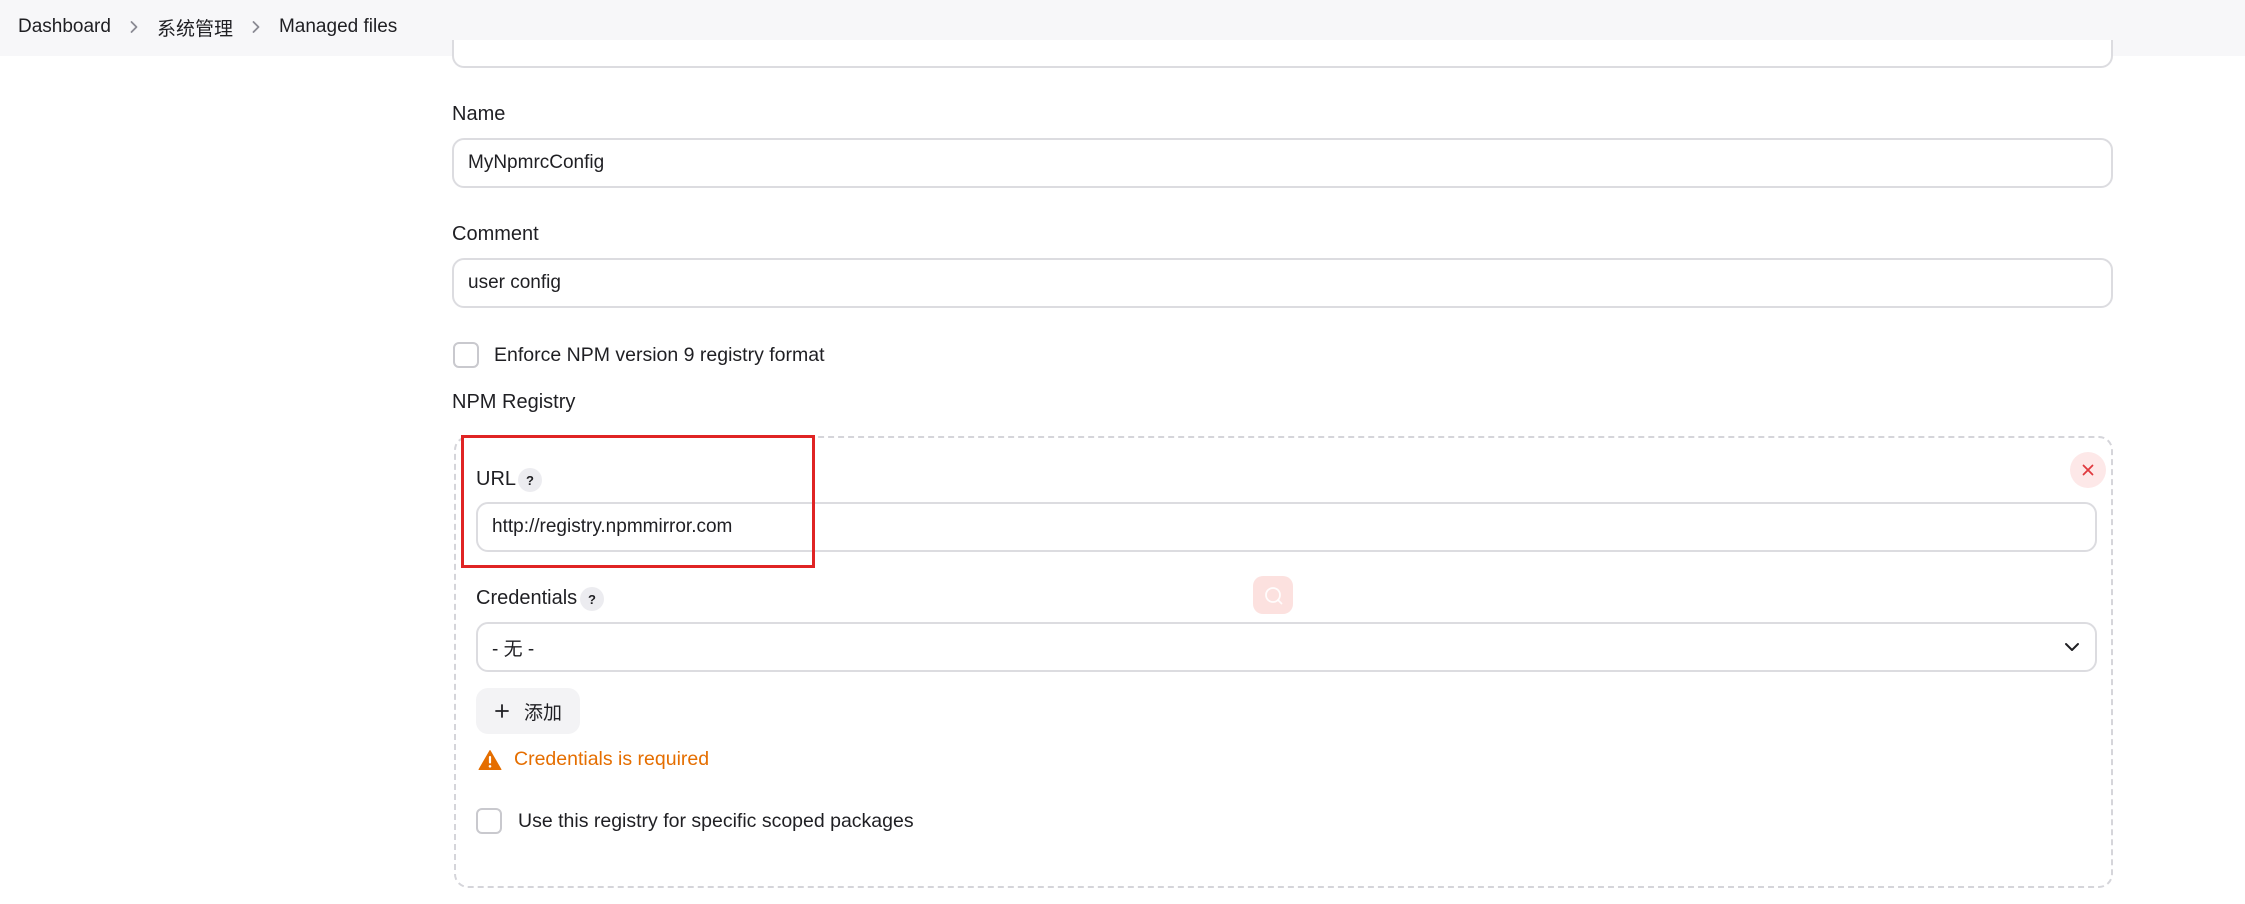 The width and height of the screenshot is (2245, 904). I want to click on add-credentials-label: 添加, so click(542, 713).